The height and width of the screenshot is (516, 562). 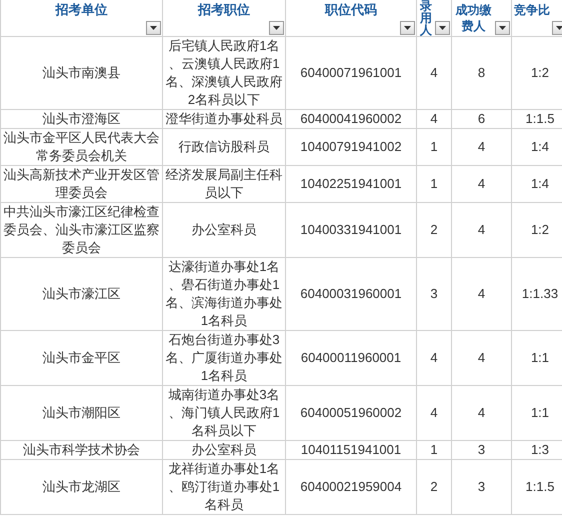 I want to click on table-cell: 10401151941001, so click(x=351, y=450).